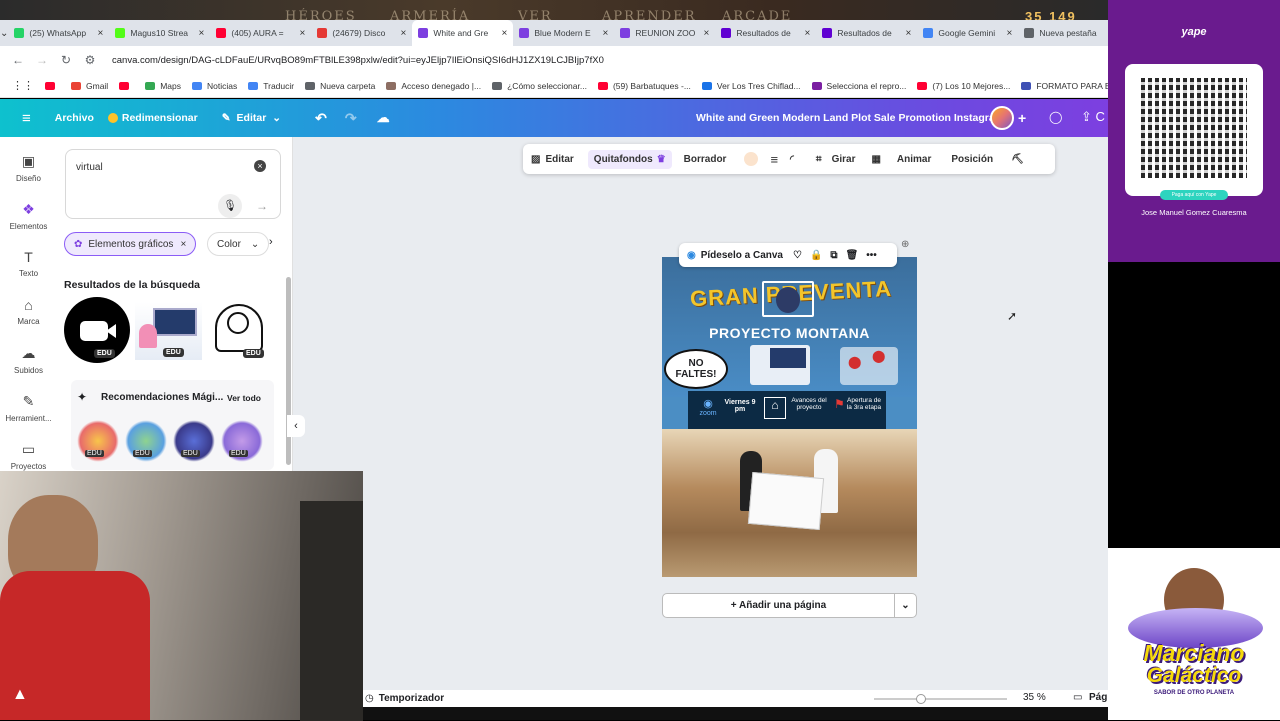 The image size is (1280, 721). What do you see at coordinates (163, 86) in the screenshot?
I see `bookmark-item: Maps` at bounding box center [163, 86].